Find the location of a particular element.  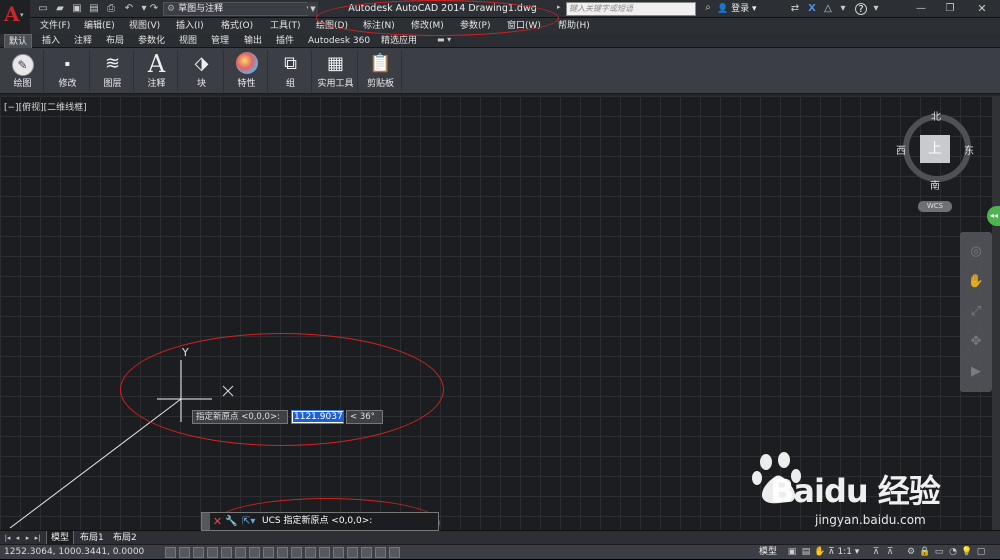

3d-object-snap-toggle is located at coordinates (254, 552).